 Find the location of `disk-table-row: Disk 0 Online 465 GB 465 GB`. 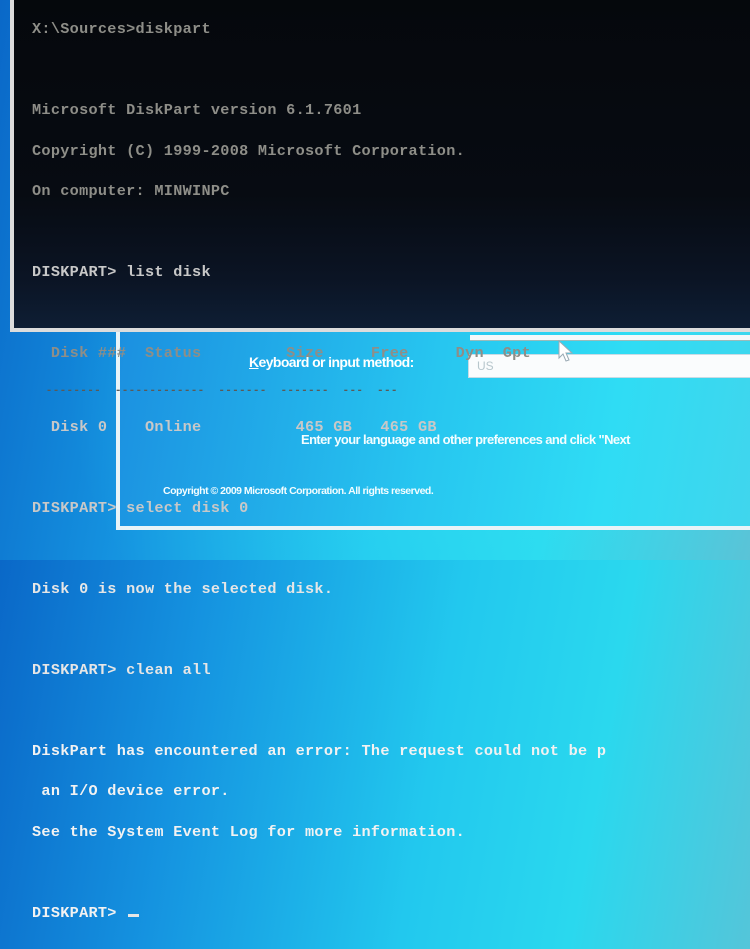

disk-table-row: Disk 0 Online 465 GB 465 GB is located at coordinates (234, 426).